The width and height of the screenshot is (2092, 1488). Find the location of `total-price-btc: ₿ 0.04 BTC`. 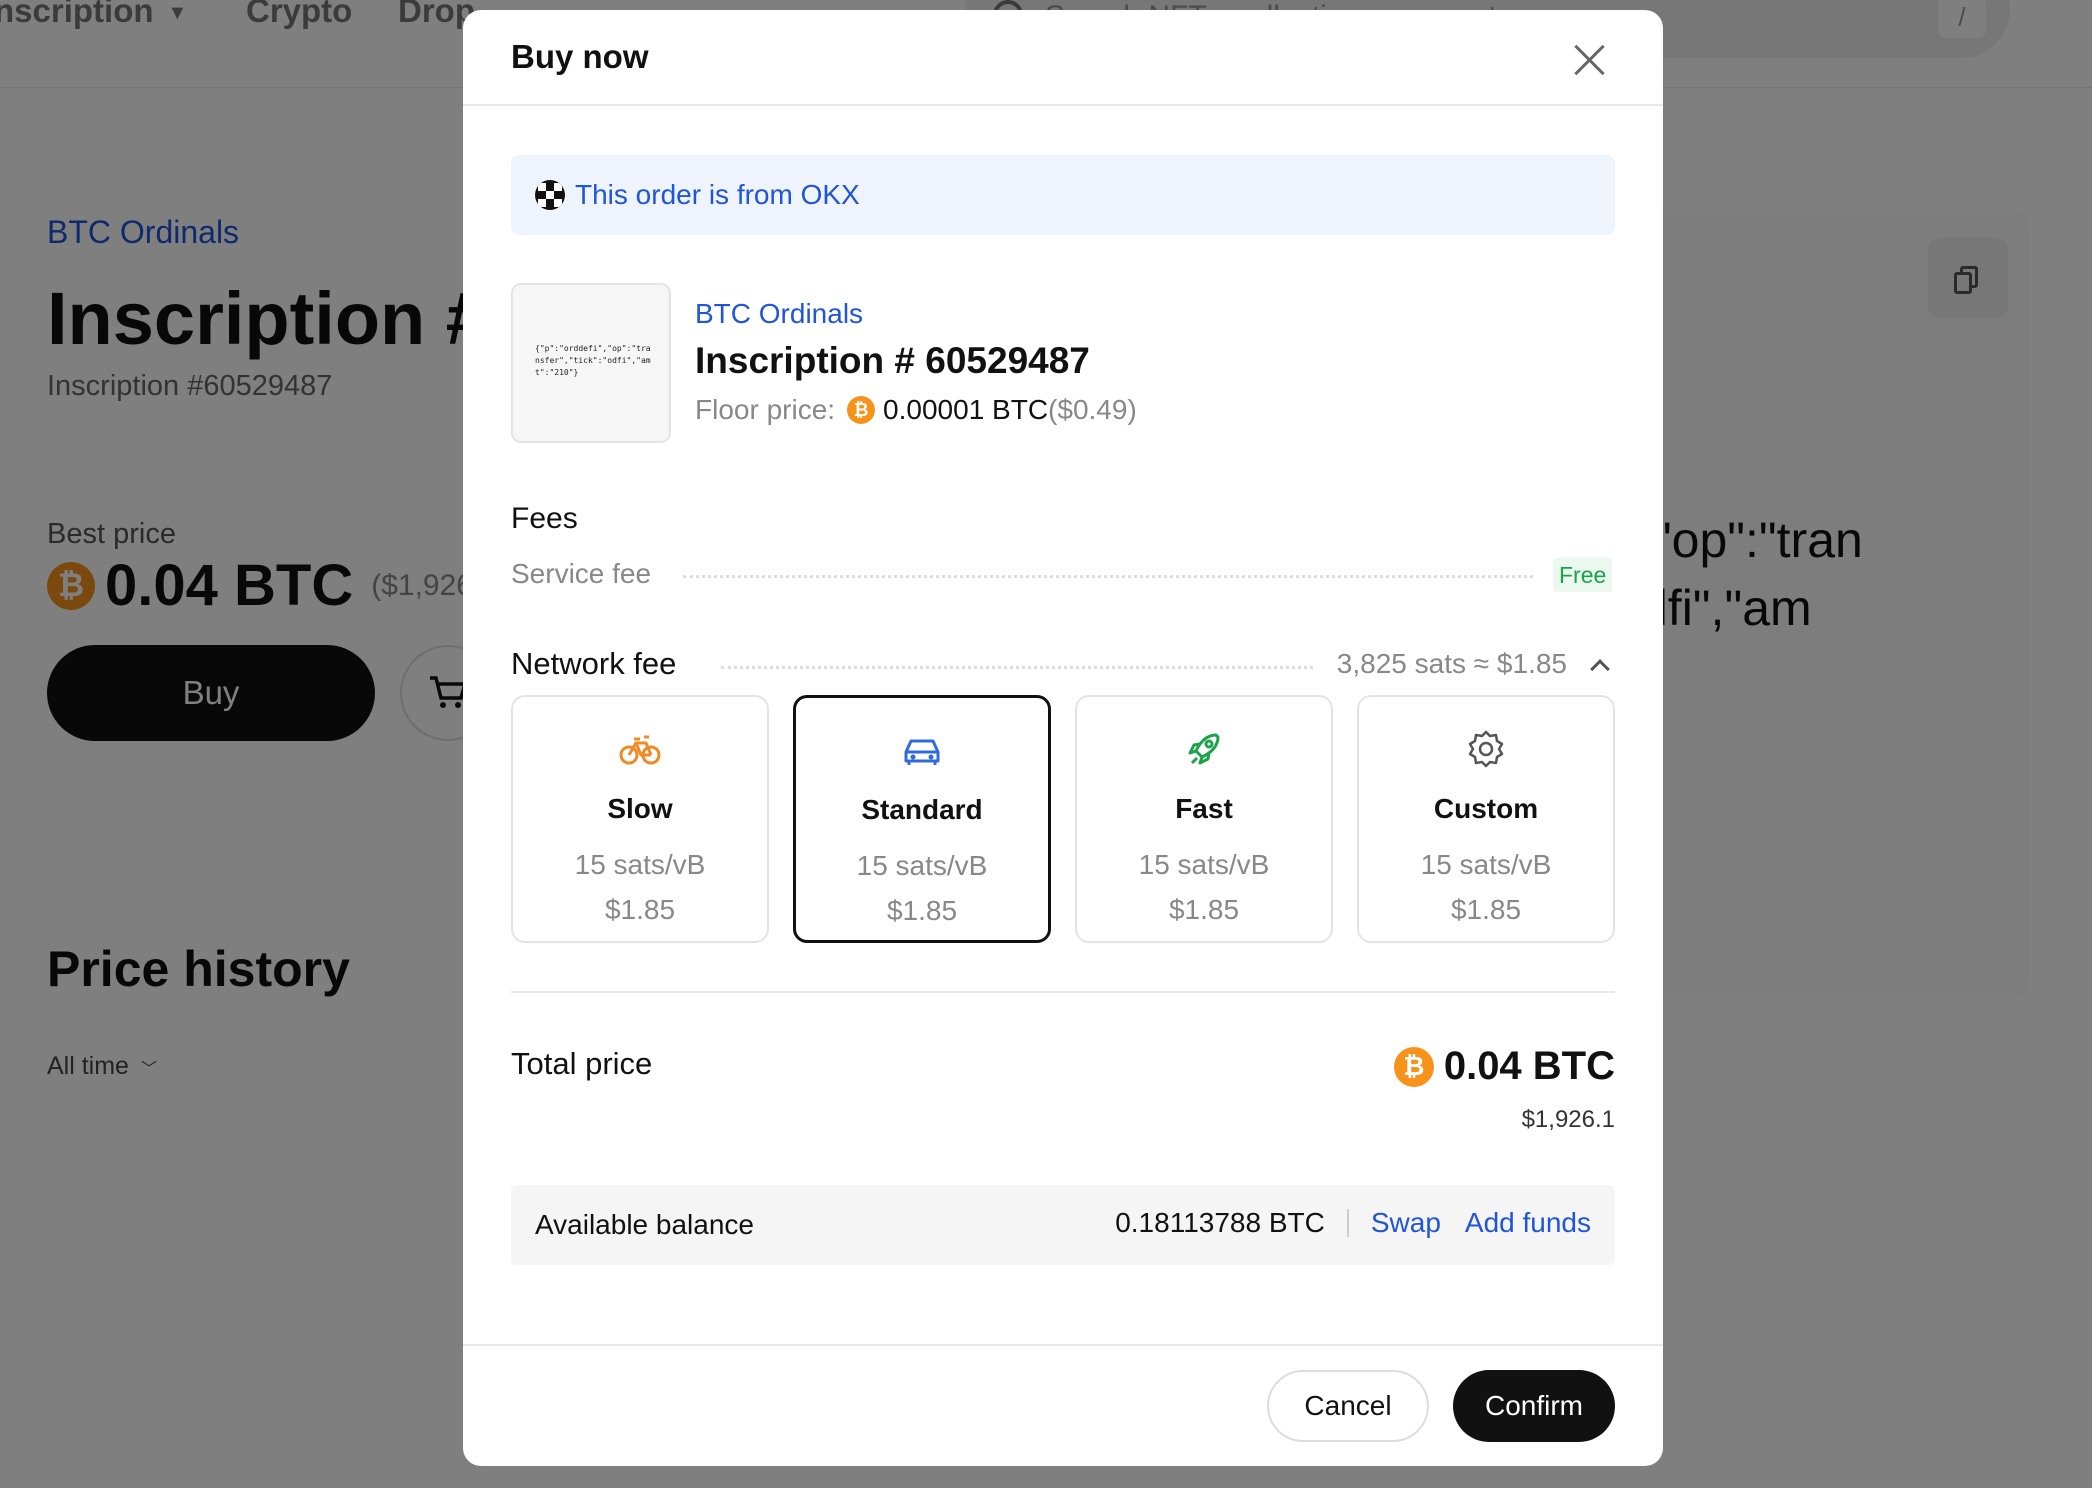

total-price-btc: ₿ 0.04 BTC is located at coordinates (1504, 1066).